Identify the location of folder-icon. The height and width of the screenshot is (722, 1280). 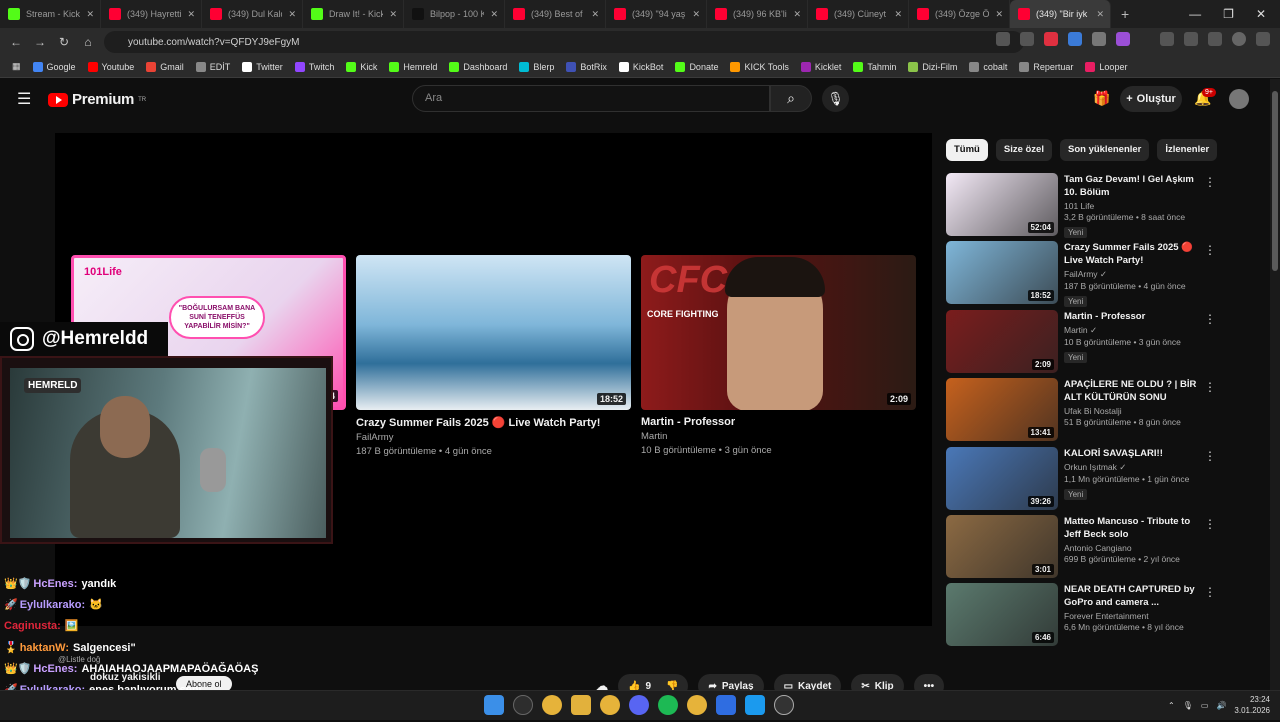
(581, 705).